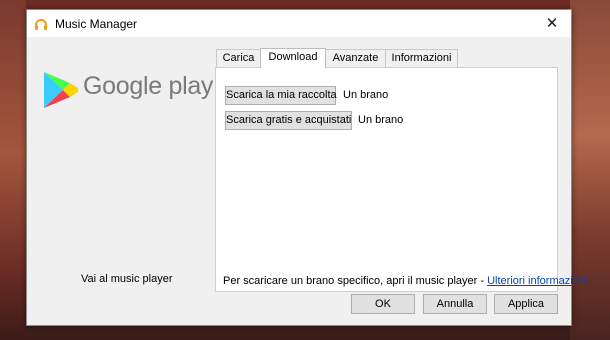 This screenshot has height=340, width=610. What do you see at coordinates (127, 279) in the screenshot?
I see `music-player-link: Vai al music player` at bounding box center [127, 279].